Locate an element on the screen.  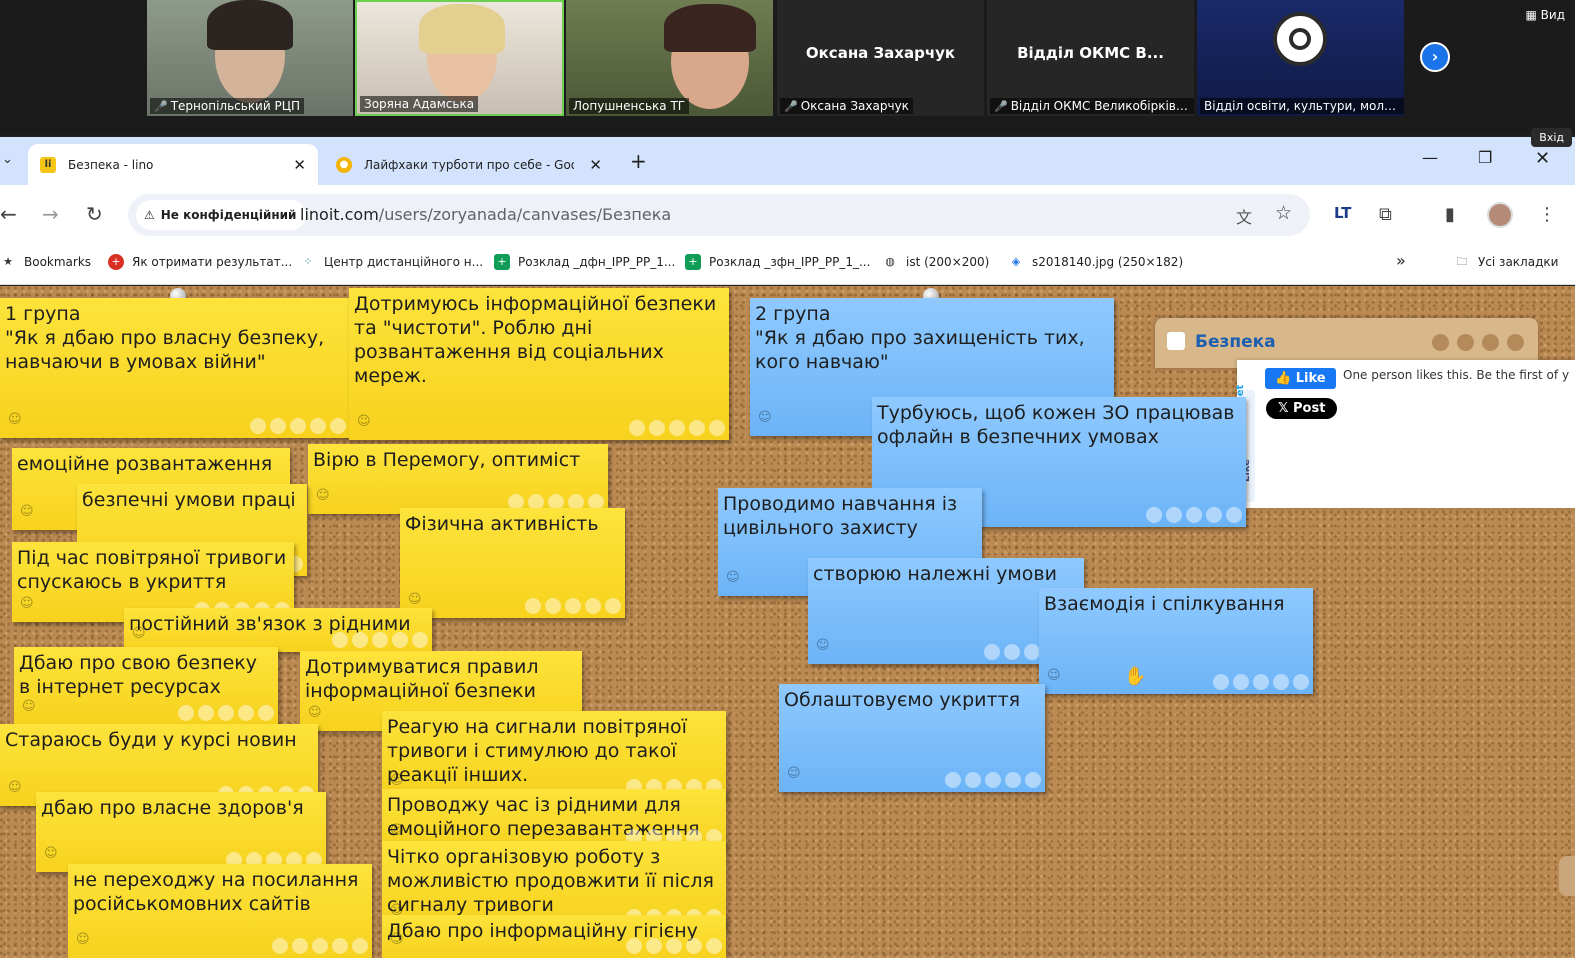
new-tab-button: + is located at coordinates (638, 161).